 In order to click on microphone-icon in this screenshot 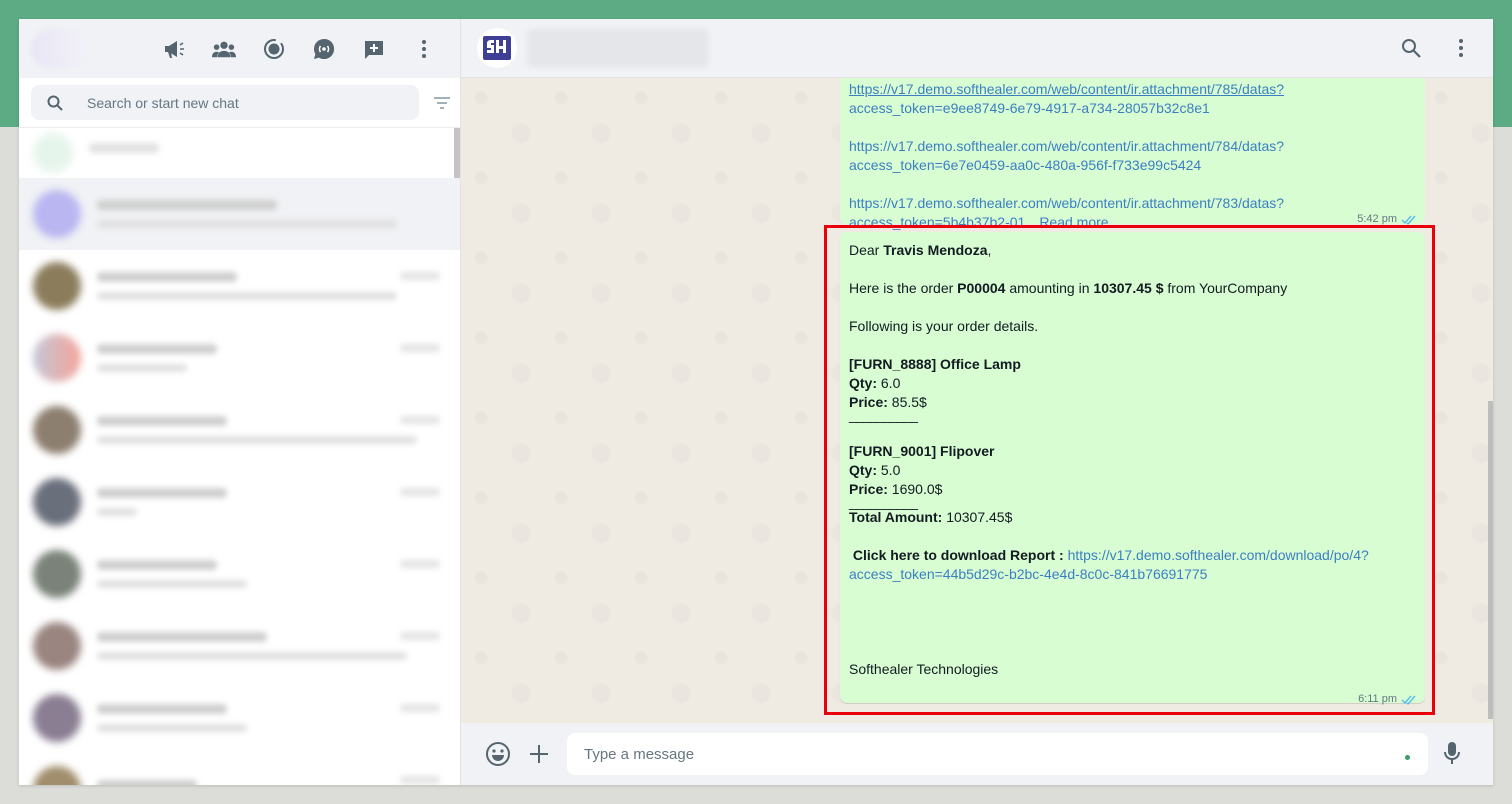, I will do `click(1452, 755)`.